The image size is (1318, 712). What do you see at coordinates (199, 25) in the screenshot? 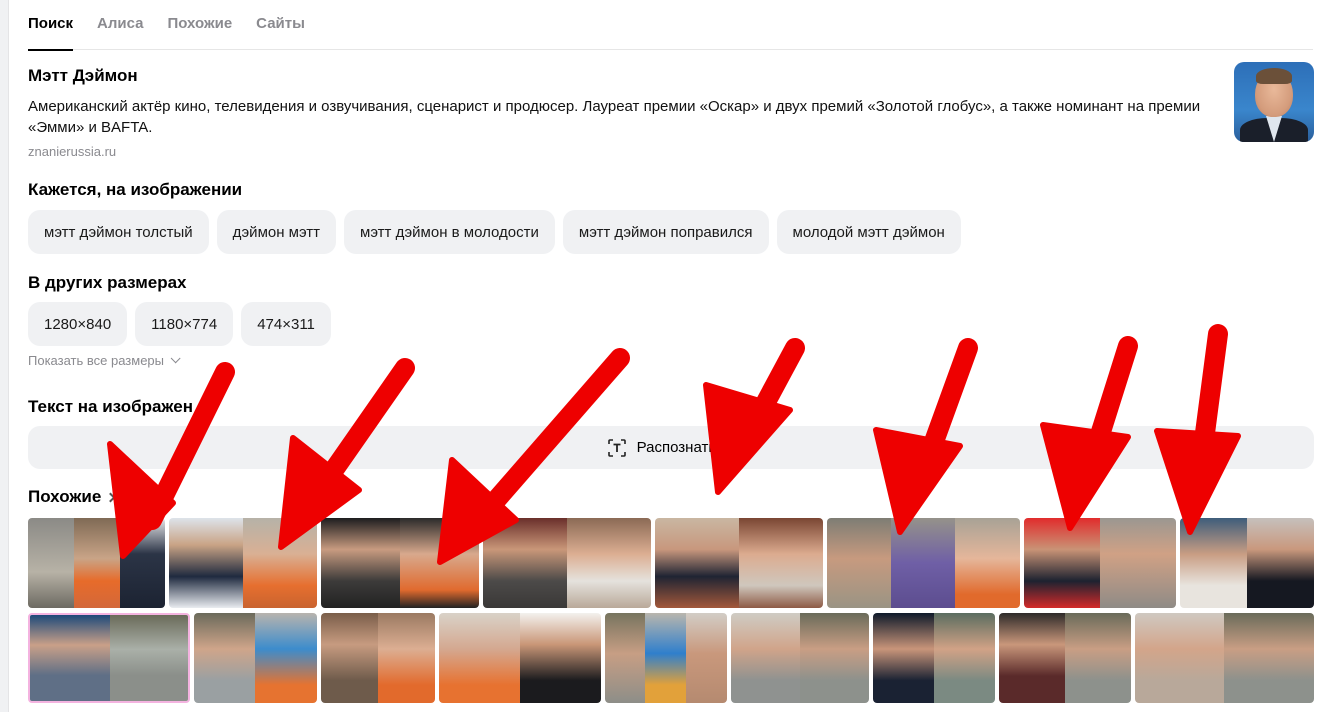
I see `tab-similar: Похожие` at bounding box center [199, 25].